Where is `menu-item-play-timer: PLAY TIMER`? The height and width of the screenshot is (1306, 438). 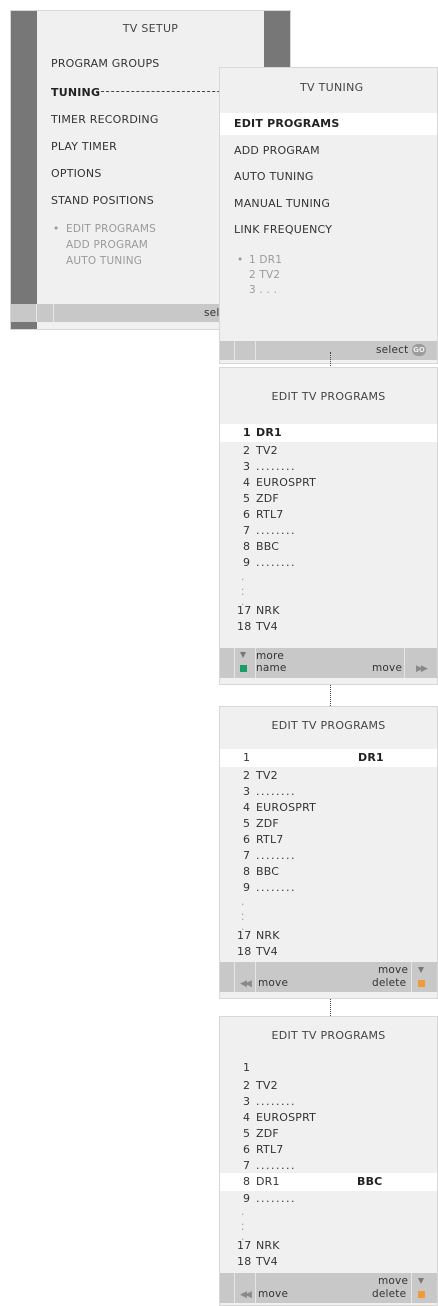 menu-item-play-timer: PLAY TIMER is located at coordinates (84, 146).